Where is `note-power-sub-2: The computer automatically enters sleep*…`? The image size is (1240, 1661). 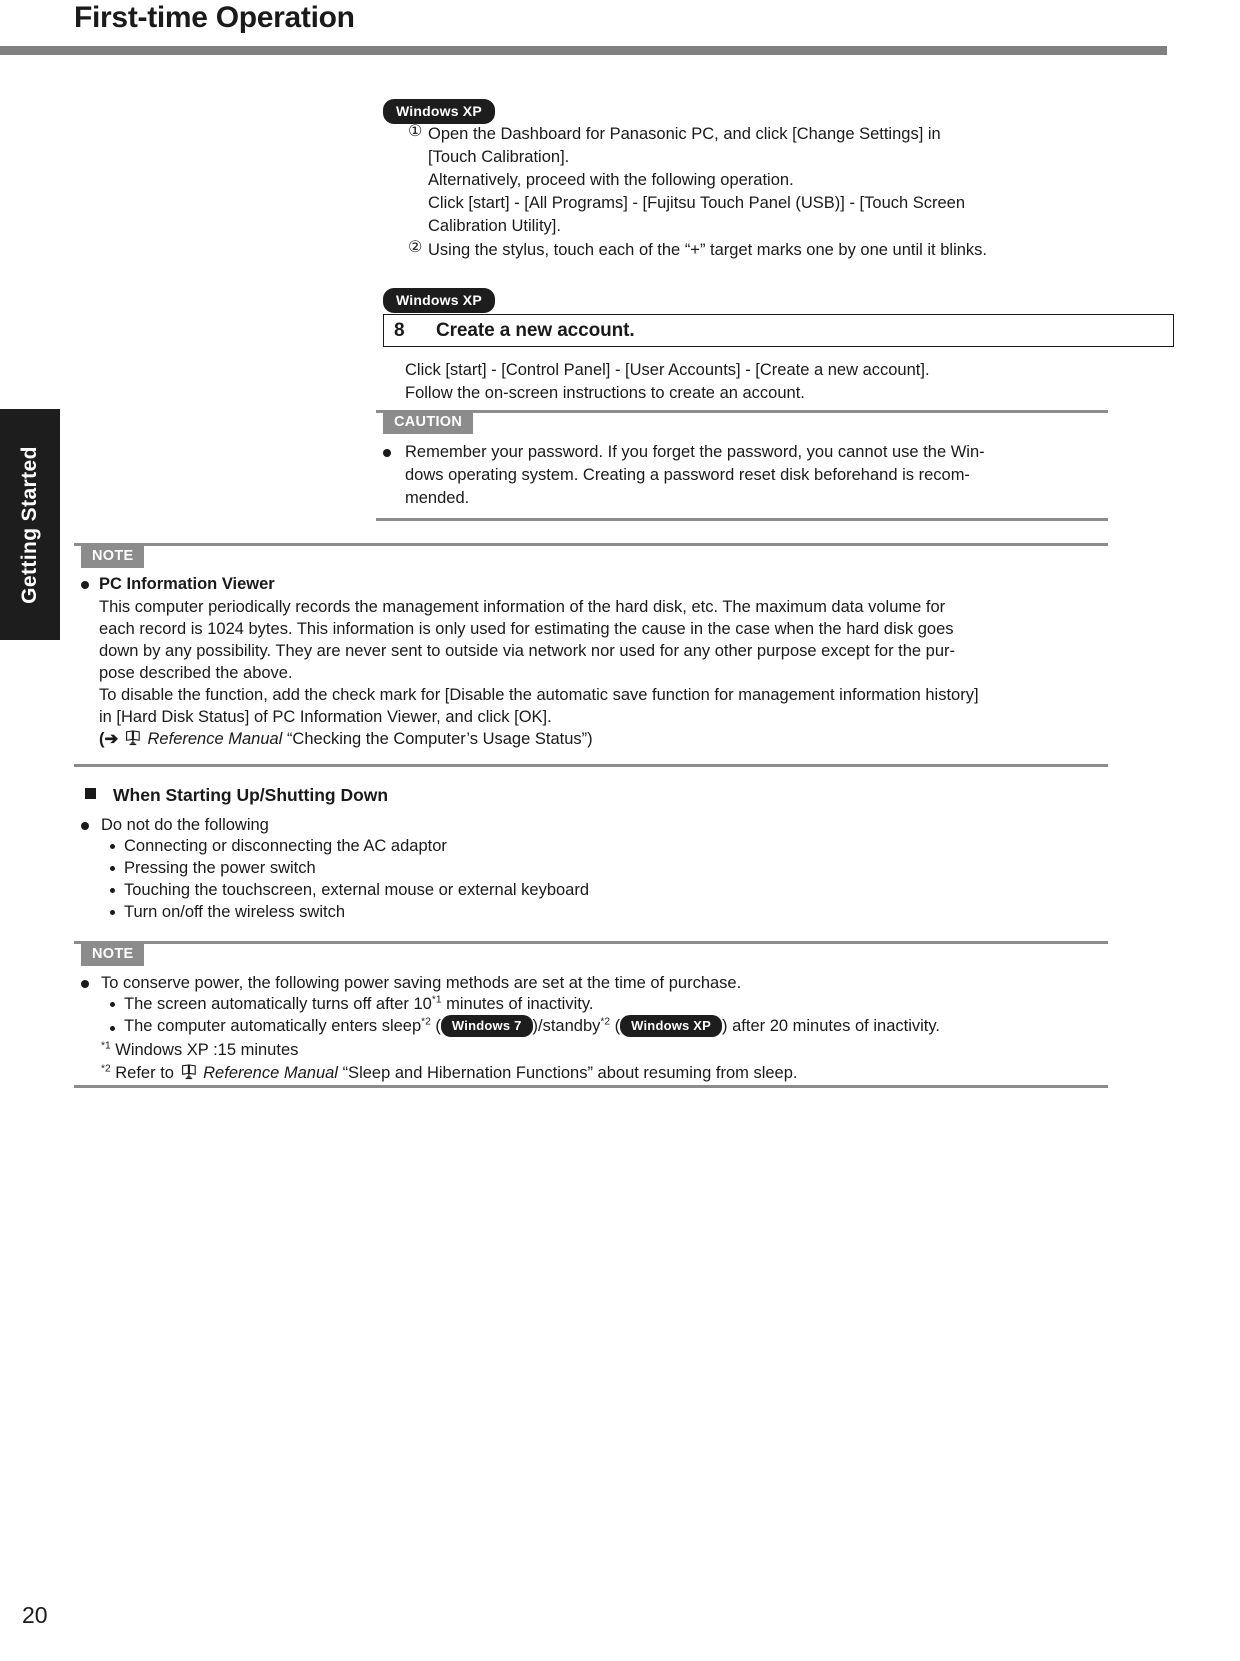
note-power-sub-2: The computer automatically enters sleep*… is located at coordinates (532, 1026).